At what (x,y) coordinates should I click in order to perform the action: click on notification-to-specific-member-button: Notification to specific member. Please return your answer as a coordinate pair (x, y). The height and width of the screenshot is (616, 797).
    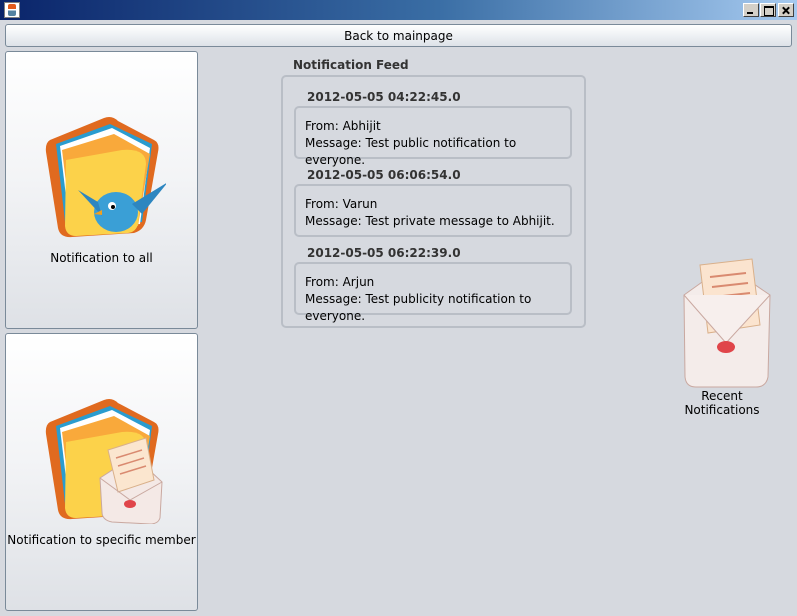
    Looking at the image, I should click on (101, 472).